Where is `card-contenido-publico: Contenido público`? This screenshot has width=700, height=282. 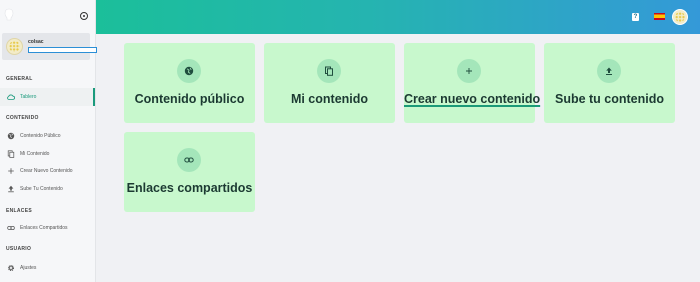
card-contenido-publico: Contenido público is located at coordinates (189, 83).